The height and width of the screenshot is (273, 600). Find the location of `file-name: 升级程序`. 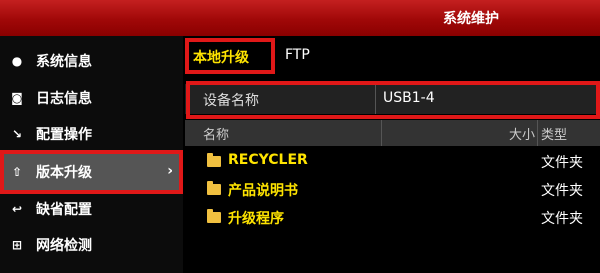

file-name: 升级程序 is located at coordinates (256, 219).